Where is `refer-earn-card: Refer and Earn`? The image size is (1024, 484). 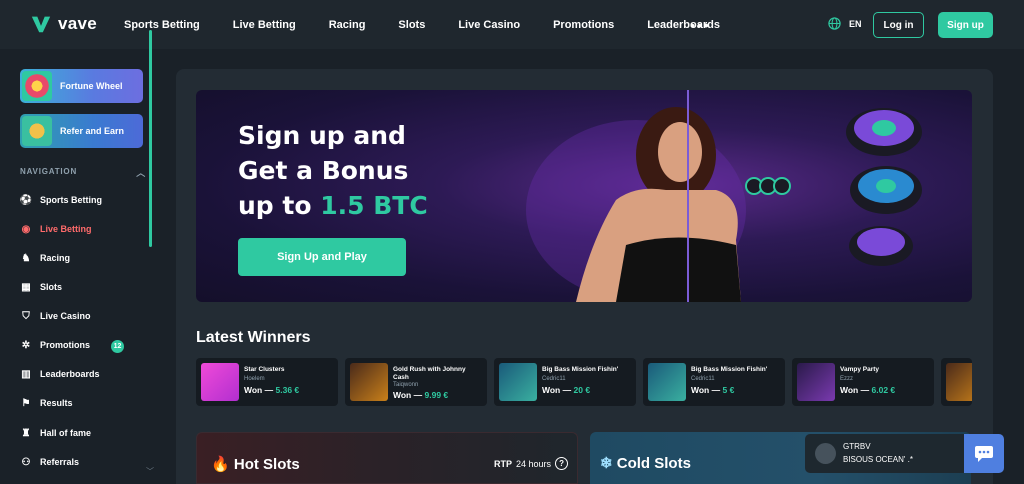
refer-earn-card: Refer and Earn is located at coordinates (81, 131).